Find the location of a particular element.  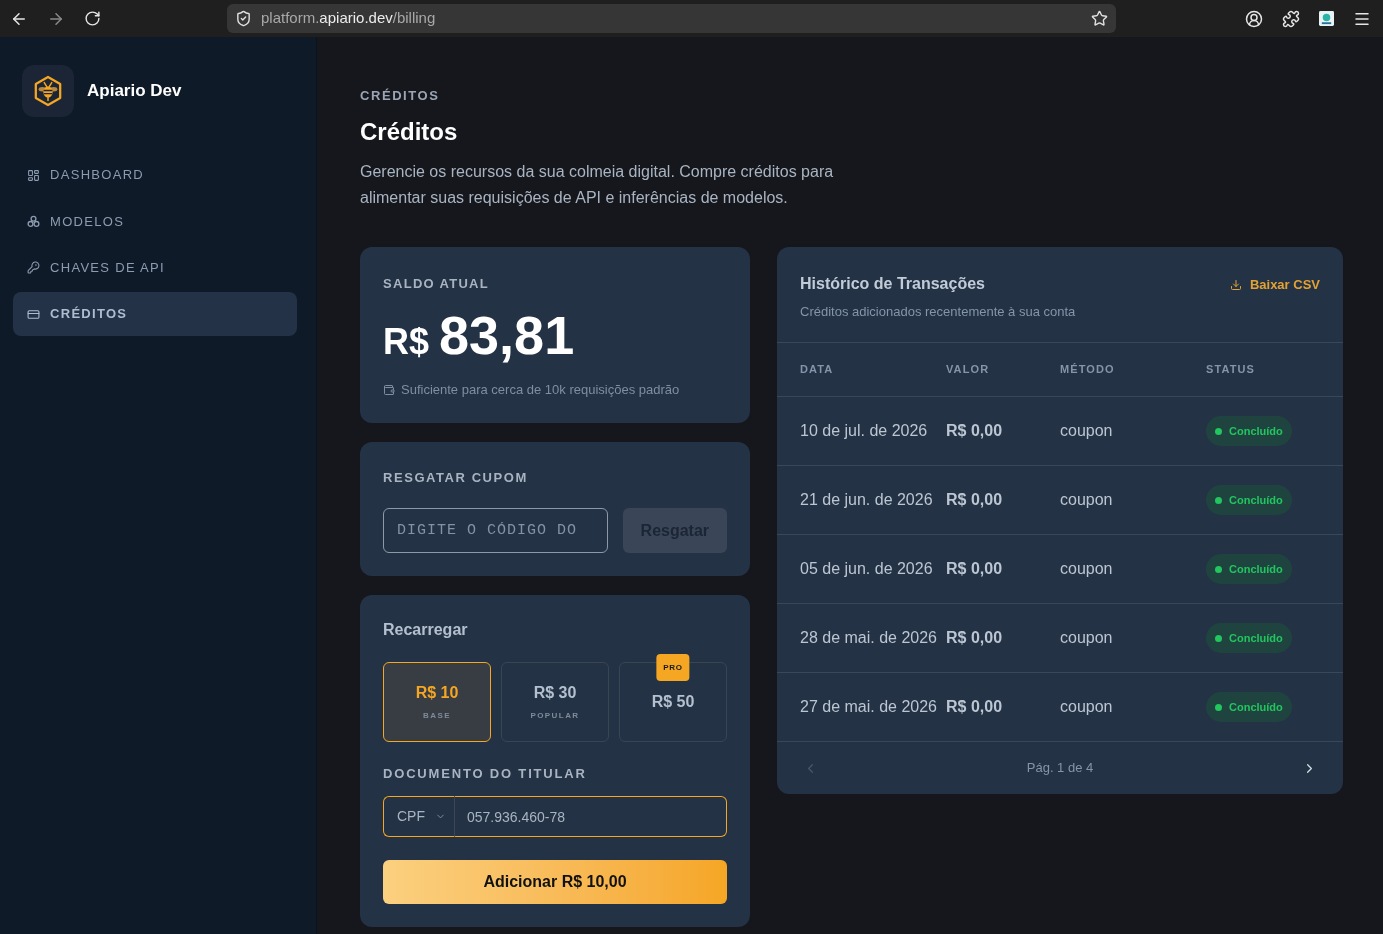

date-cell-text: 05 de jun. de 2026 is located at coordinates (866, 569).